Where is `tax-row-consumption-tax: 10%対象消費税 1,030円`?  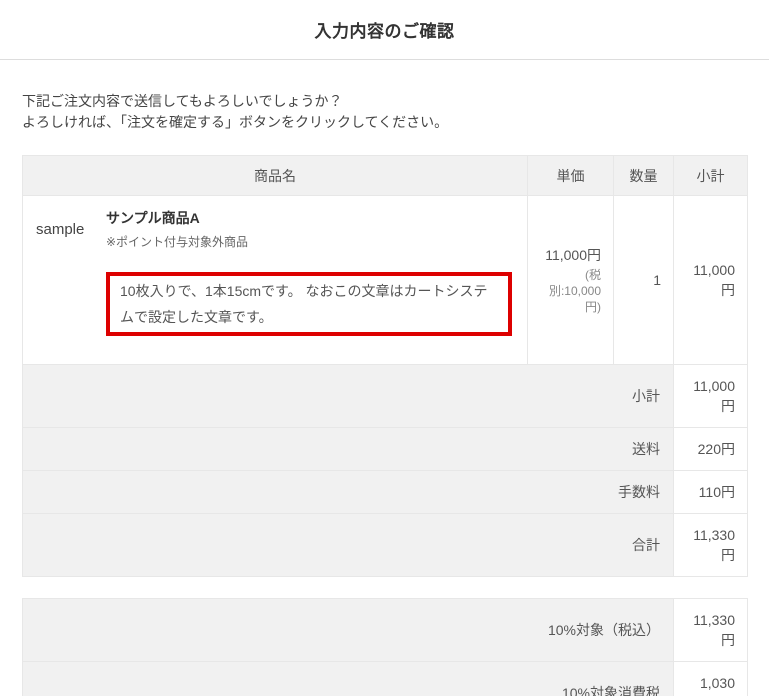
tax-row-consumption-tax: 10%対象消費税 1,030円 is located at coordinates (385, 678).